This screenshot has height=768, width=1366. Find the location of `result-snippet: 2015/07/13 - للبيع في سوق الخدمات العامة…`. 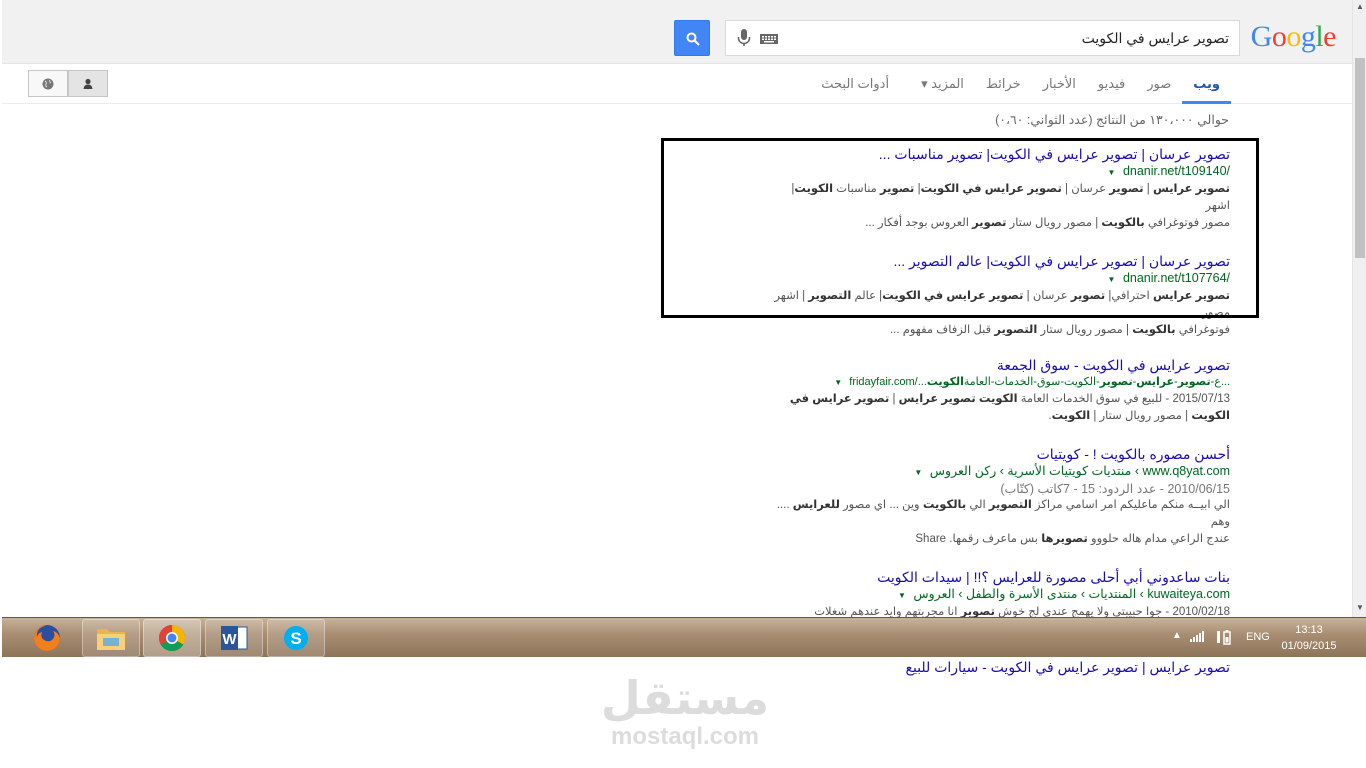

result-snippet: 2015/07/13 - للبيع في سوق الخدمات العامة… is located at coordinates (1009, 399).